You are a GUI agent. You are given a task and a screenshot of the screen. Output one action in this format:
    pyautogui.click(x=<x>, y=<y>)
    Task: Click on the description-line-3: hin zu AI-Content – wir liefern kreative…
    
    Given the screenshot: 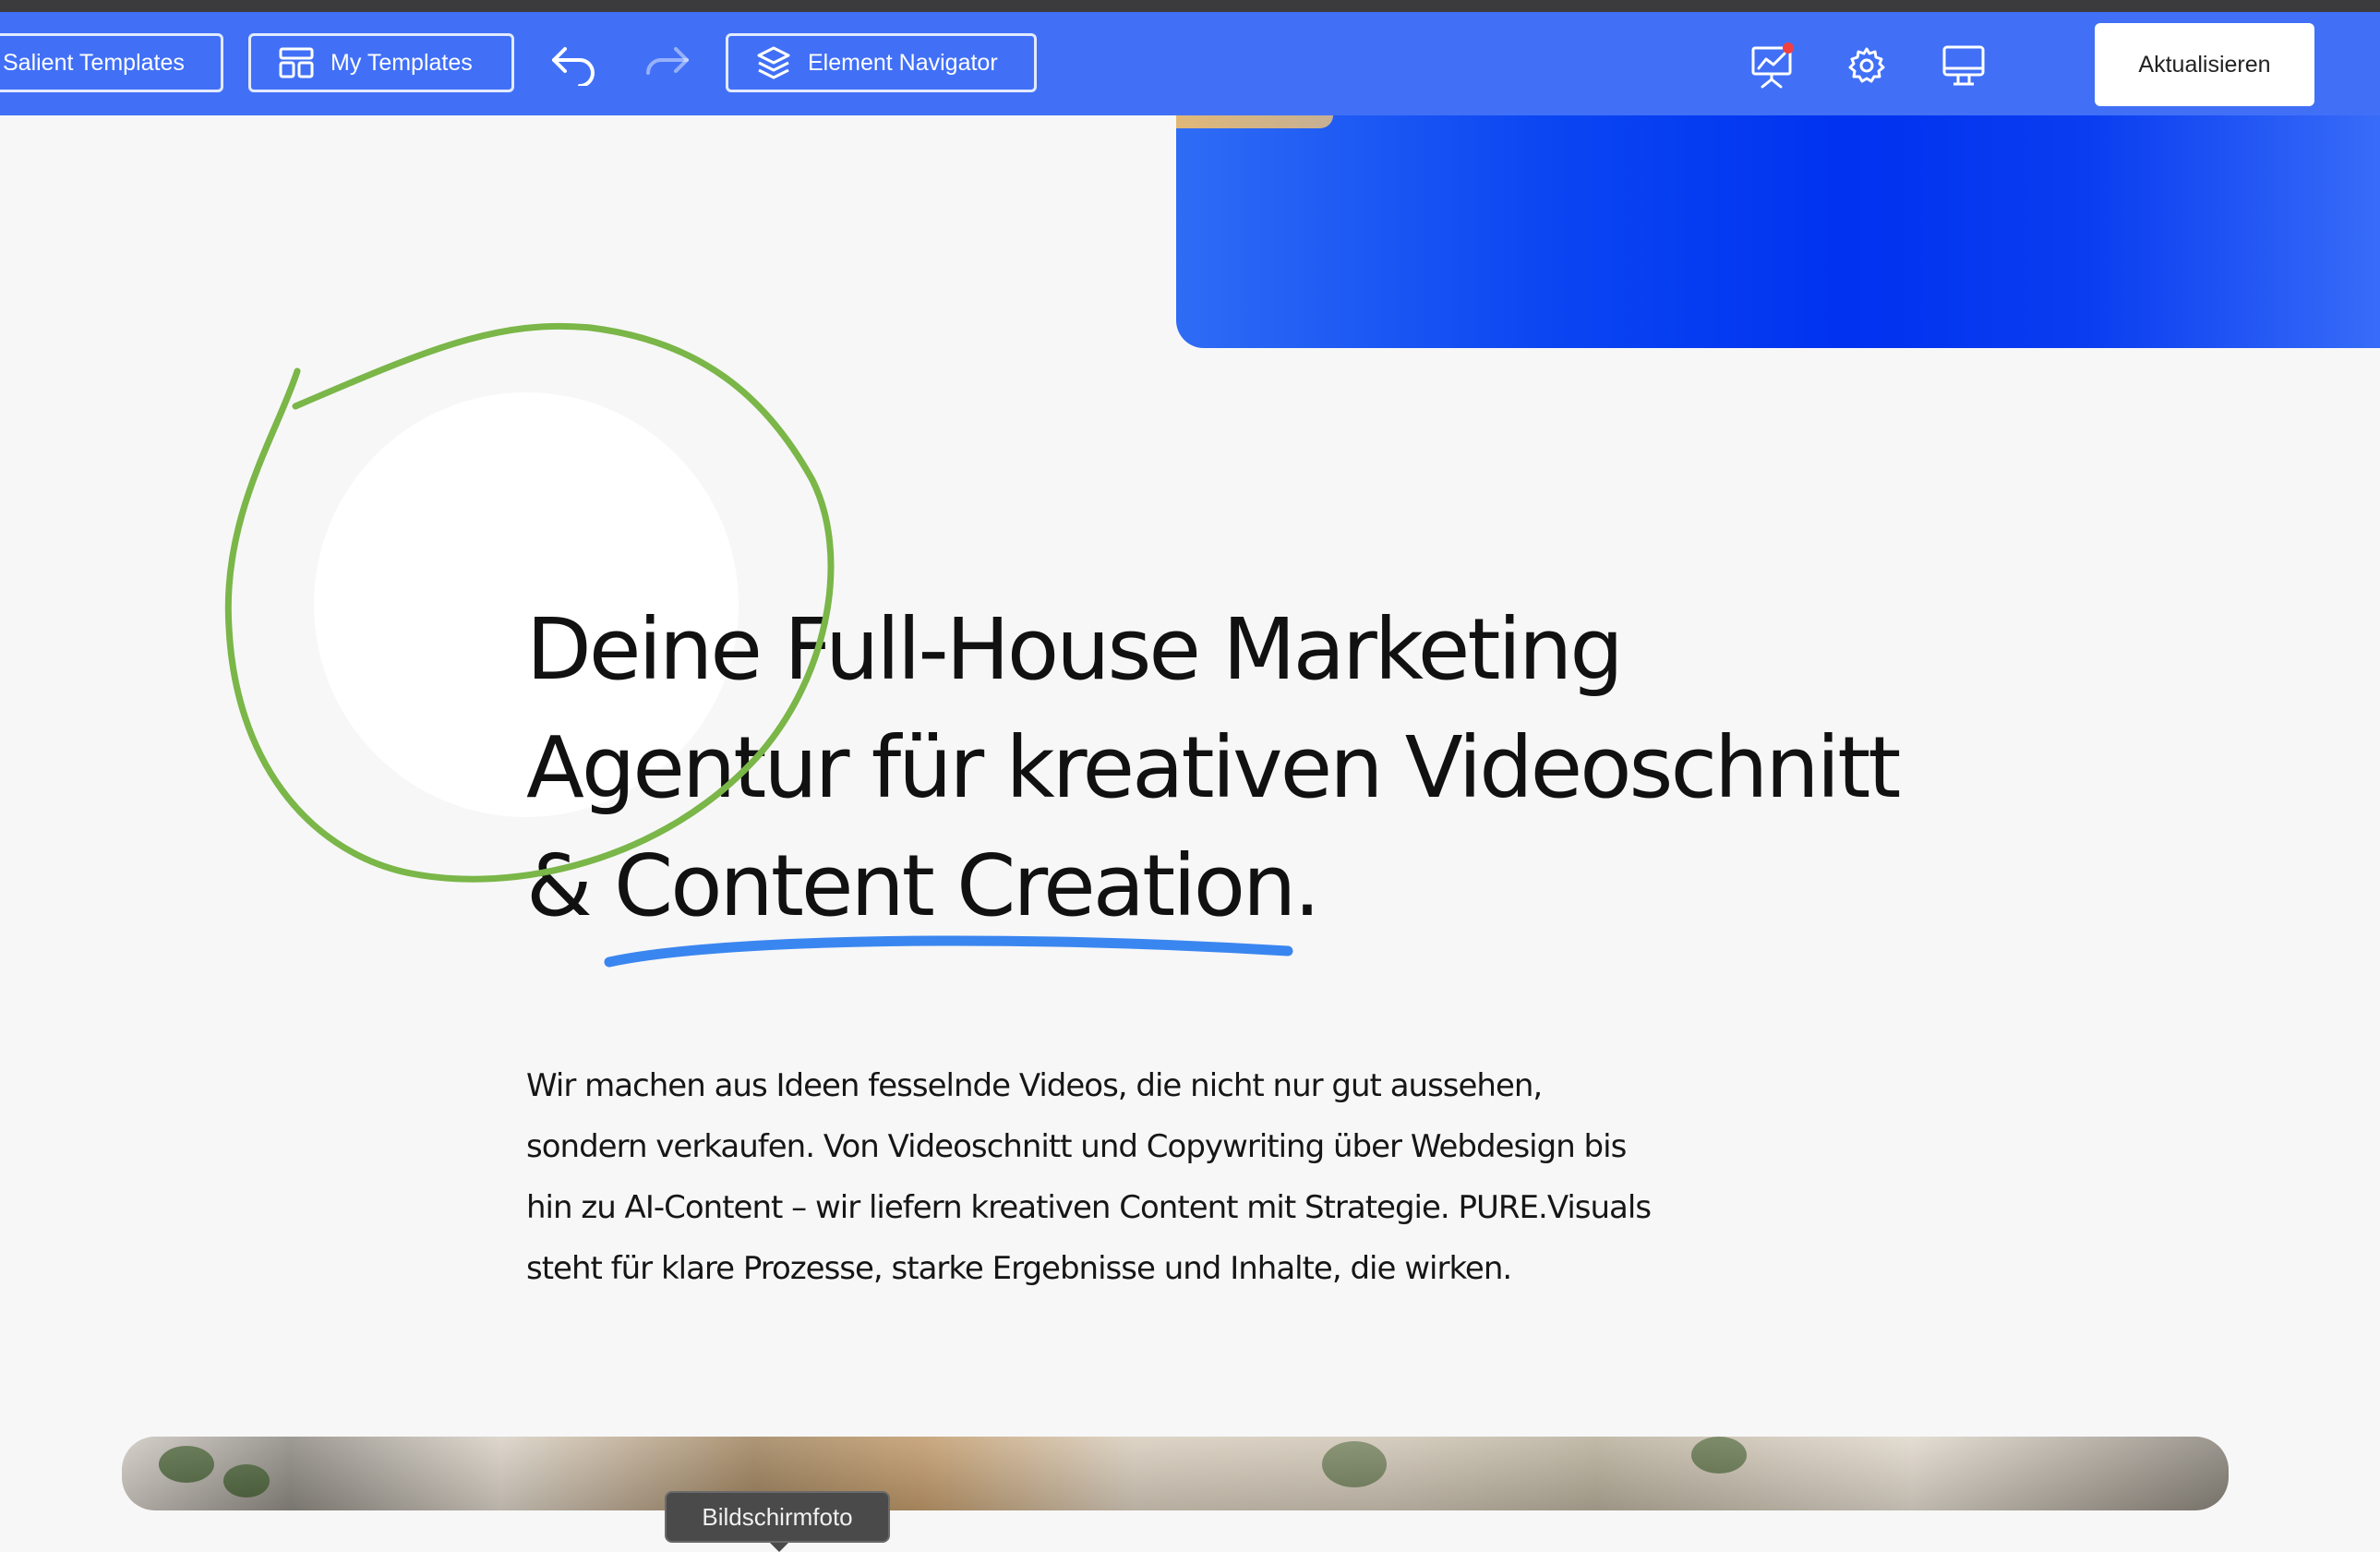 What is the action you would take?
    pyautogui.click(x=1089, y=1207)
    